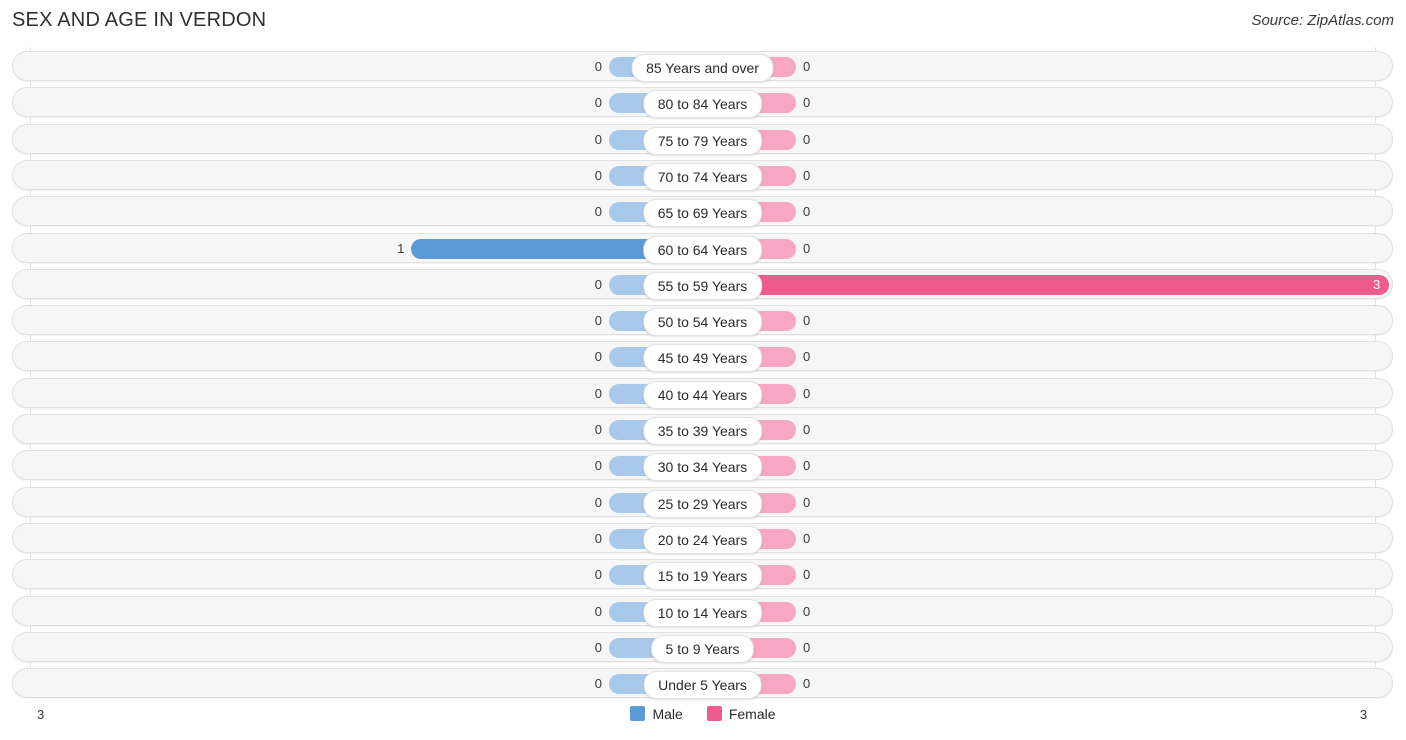 The height and width of the screenshot is (740, 1406). I want to click on age-group-row: 0 0 65 to 69 Years, so click(702, 212).